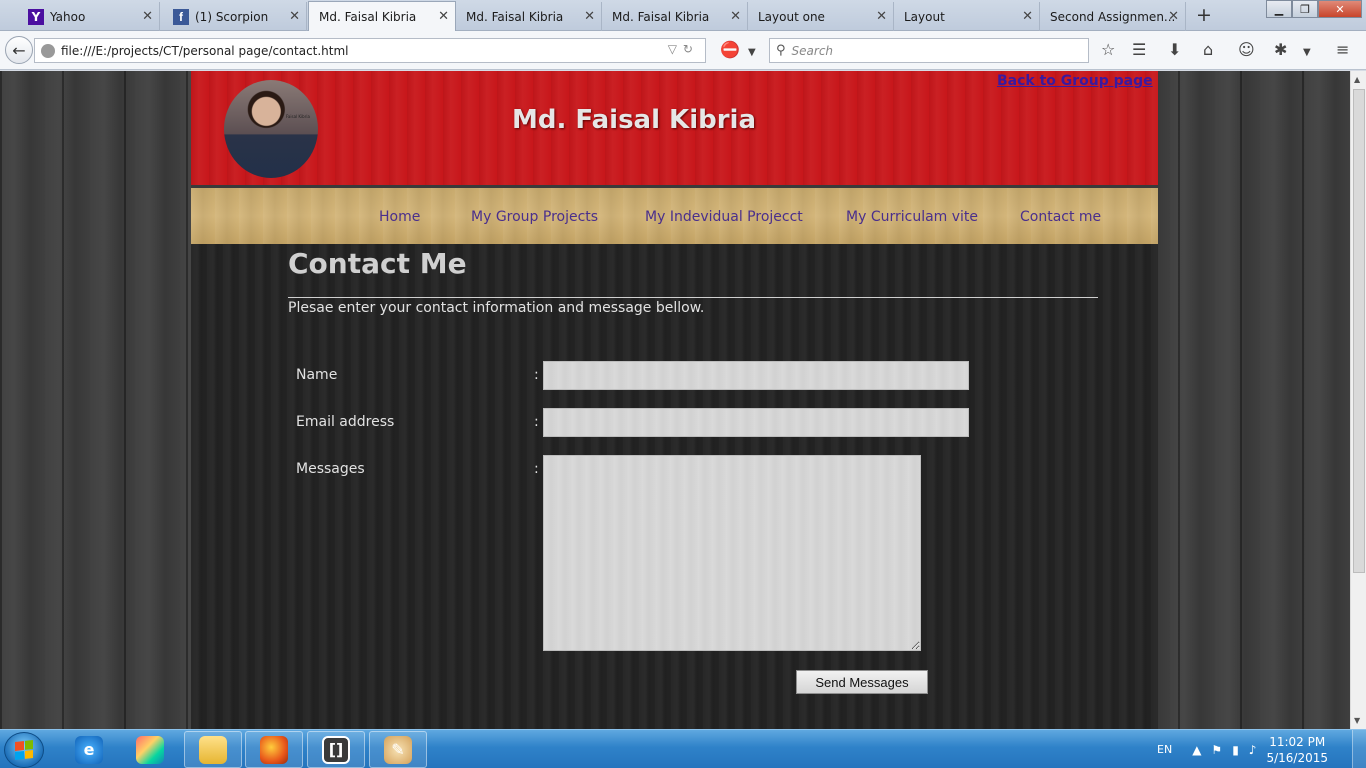 The width and height of the screenshot is (1366, 768). I want to click on taskbar-explorer, so click(213, 749).